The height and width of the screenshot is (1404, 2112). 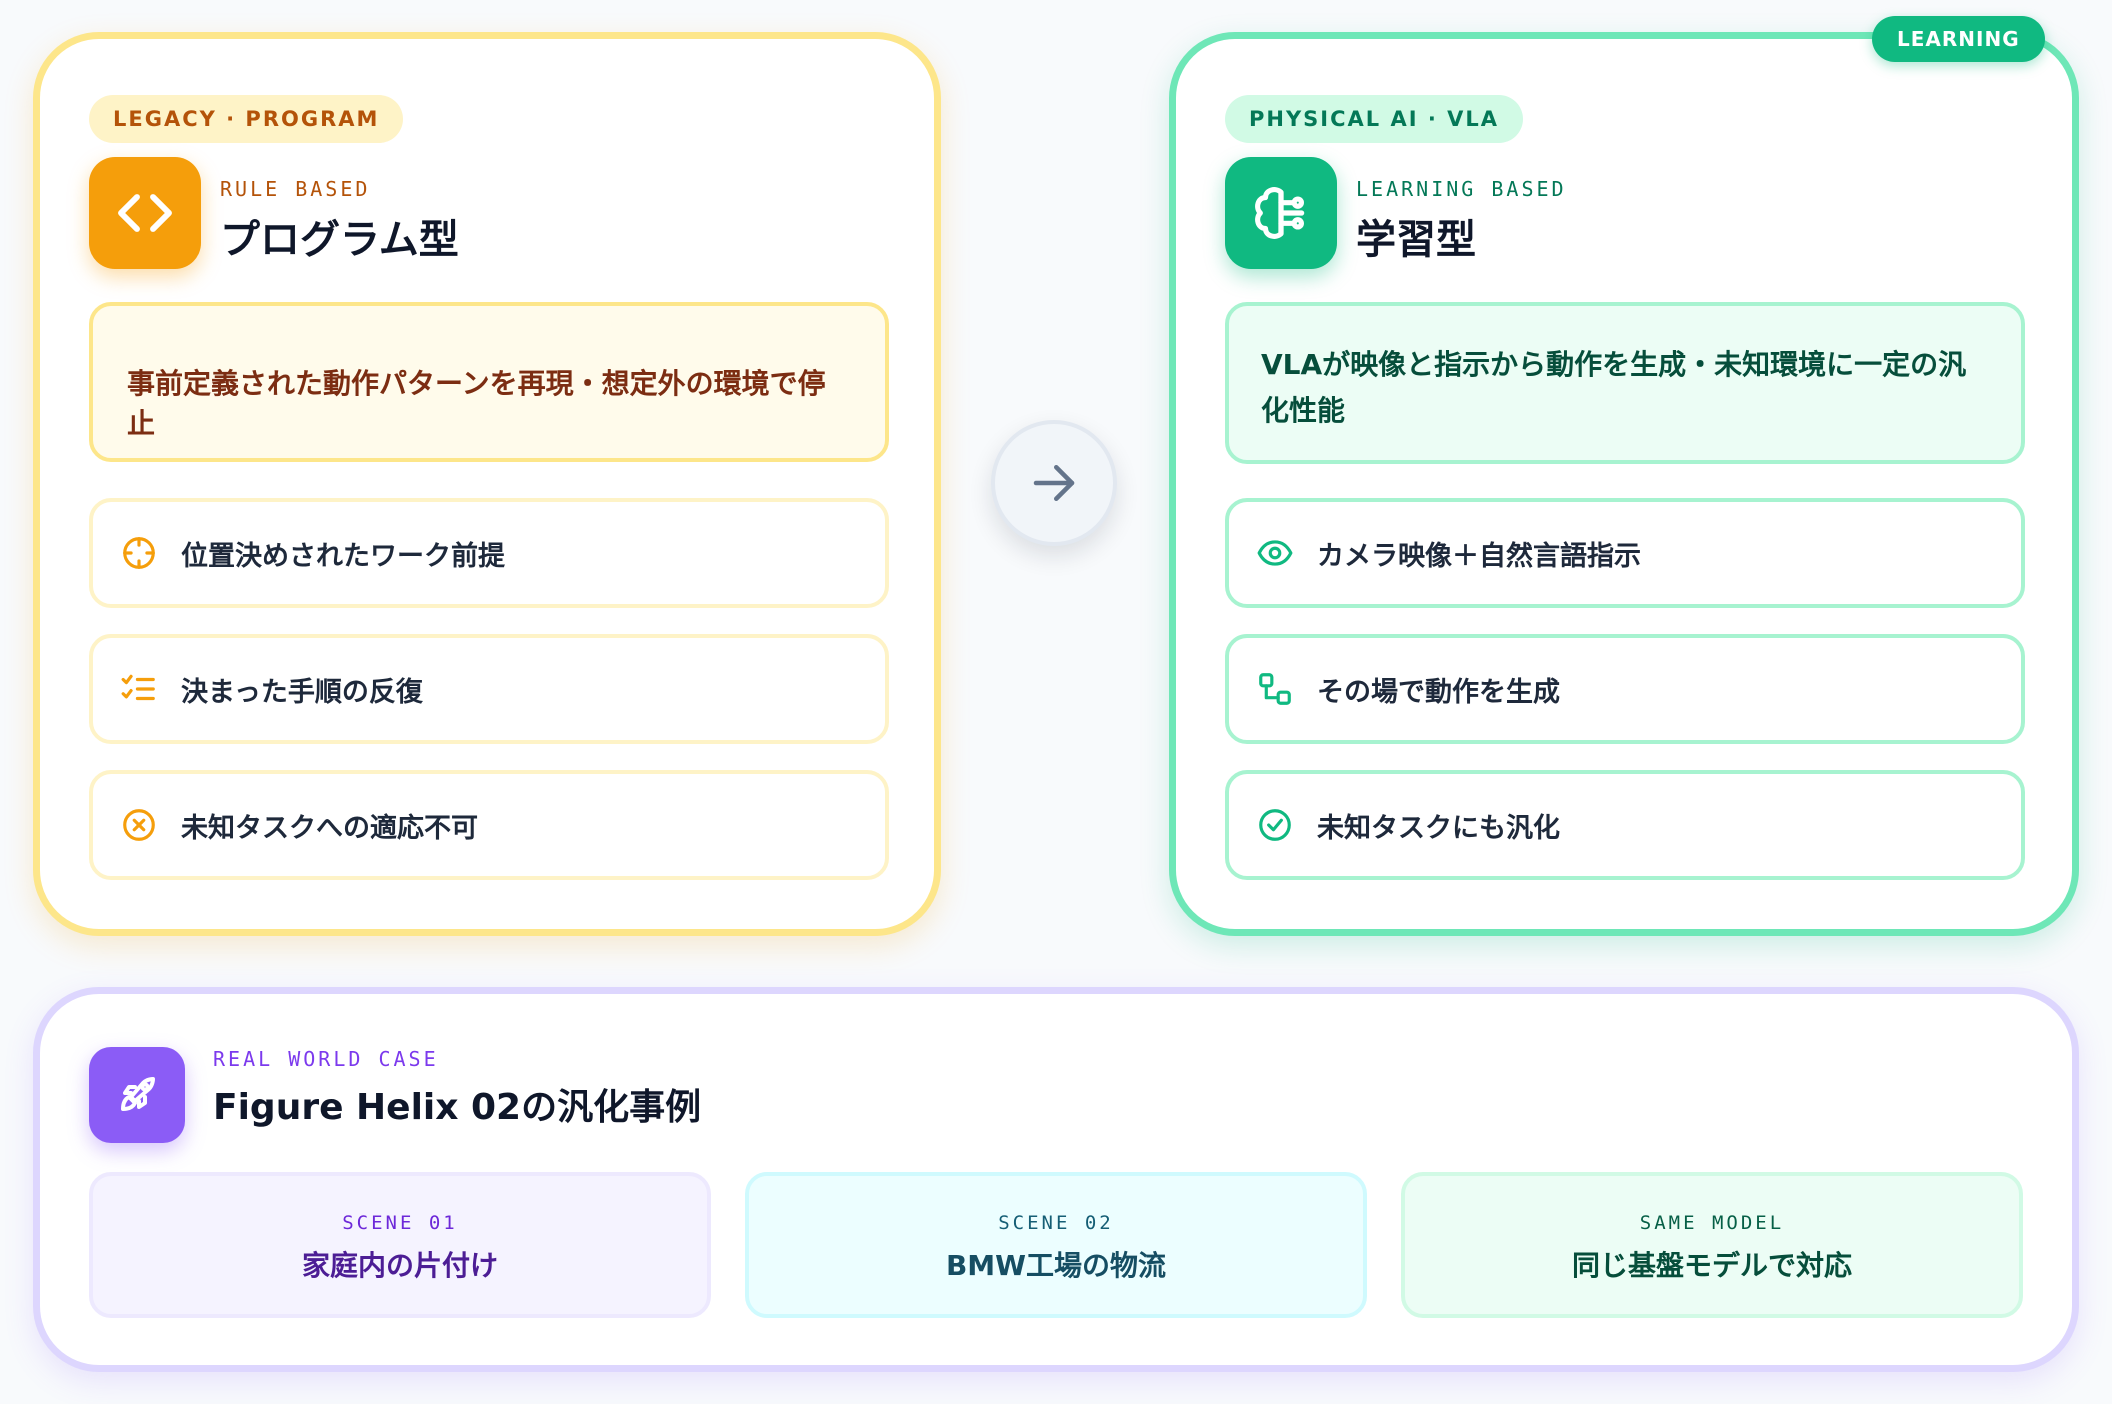 What do you see at coordinates (399, 1265) in the screenshot?
I see `scene-label: 家庭内の片付け` at bounding box center [399, 1265].